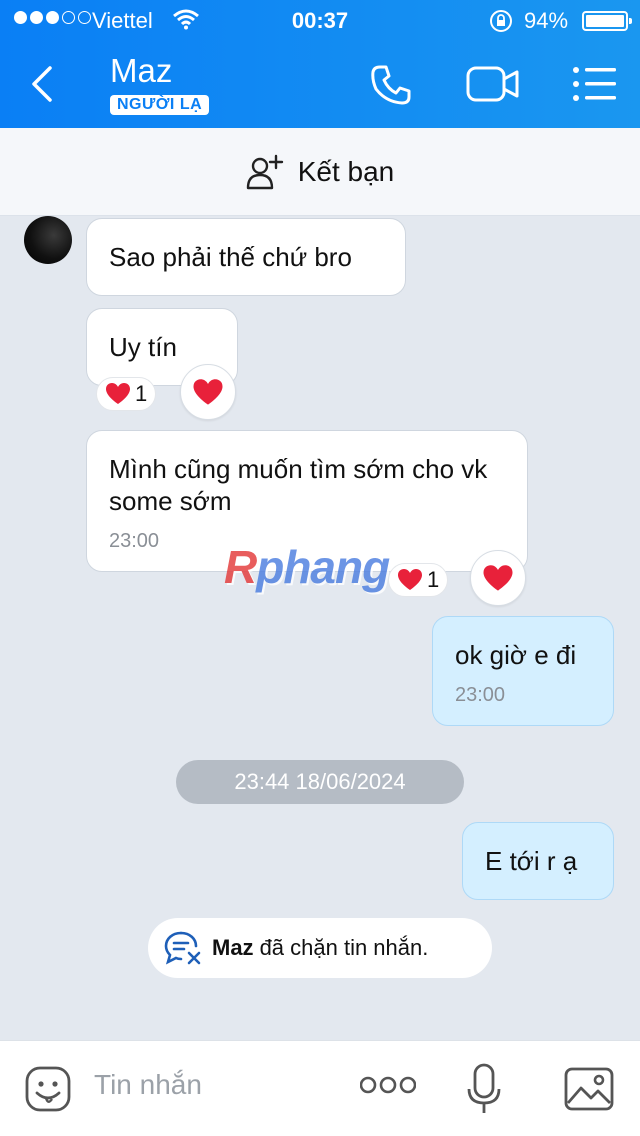  I want to click on blocked-notice: Maz đã chặn tin nhắn., so click(320, 948).